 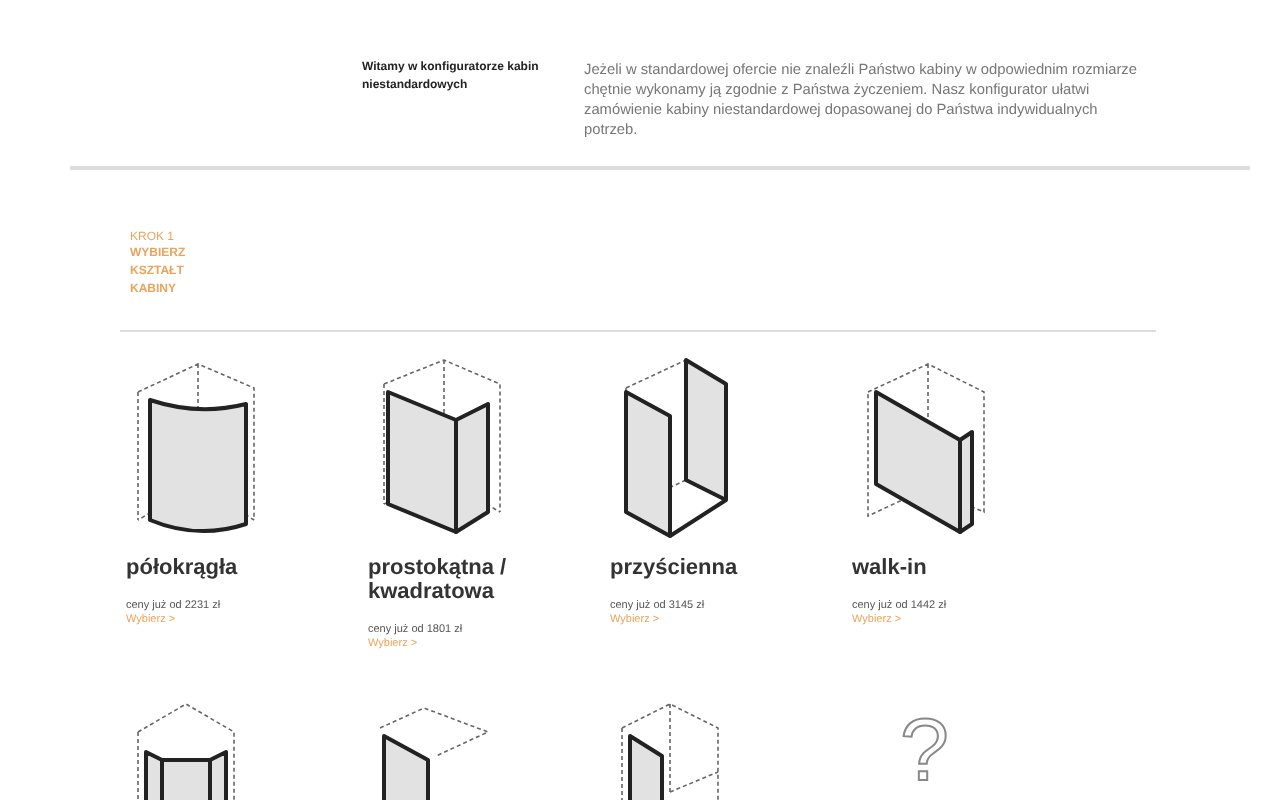 What do you see at coordinates (183, 568) in the screenshot?
I see `shape-title: półokrągła` at bounding box center [183, 568].